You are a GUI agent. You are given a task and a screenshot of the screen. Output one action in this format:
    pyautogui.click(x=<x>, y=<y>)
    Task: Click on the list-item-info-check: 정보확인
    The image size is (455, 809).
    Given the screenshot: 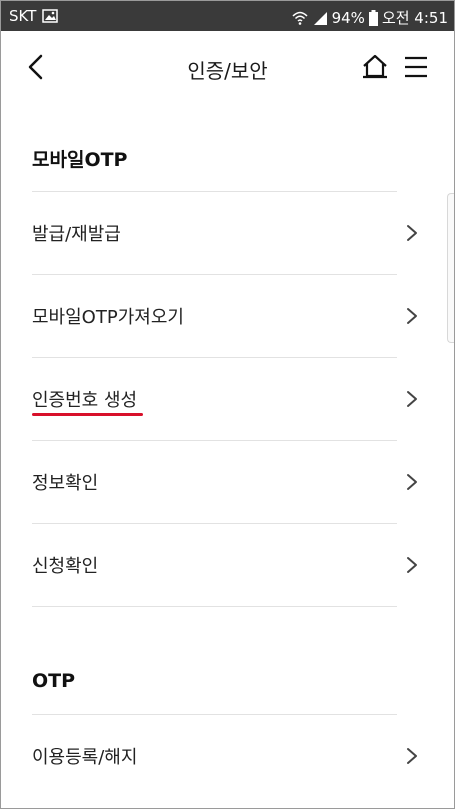 What is the action you would take?
    pyautogui.click(x=224, y=481)
    